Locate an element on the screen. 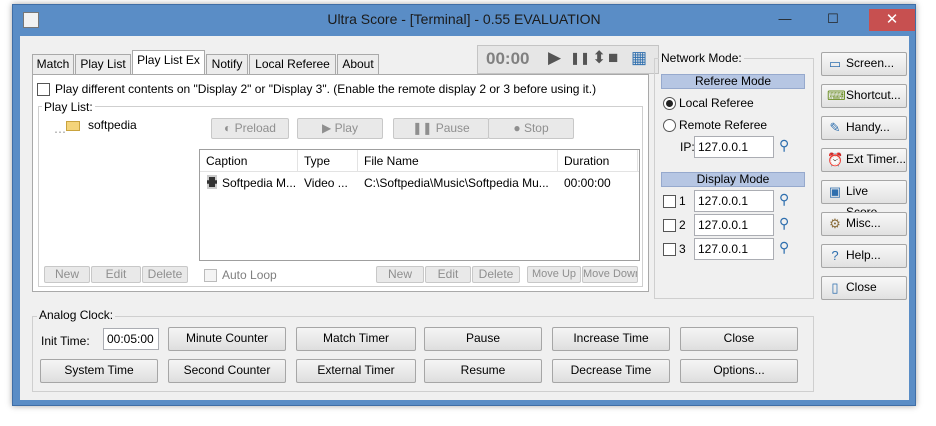 The width and height of the screenshot is (936, 426). table-header: Caption Type File Name Duration is located at coordinates (419, 161).